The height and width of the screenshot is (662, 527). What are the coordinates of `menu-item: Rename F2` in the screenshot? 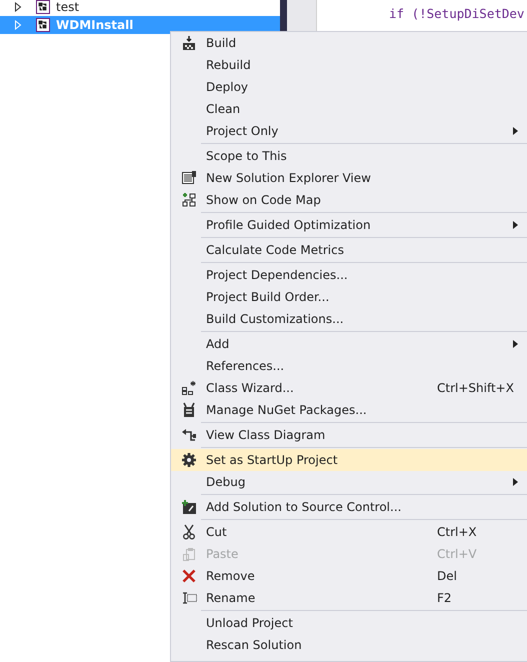 It's located at (349, 598).